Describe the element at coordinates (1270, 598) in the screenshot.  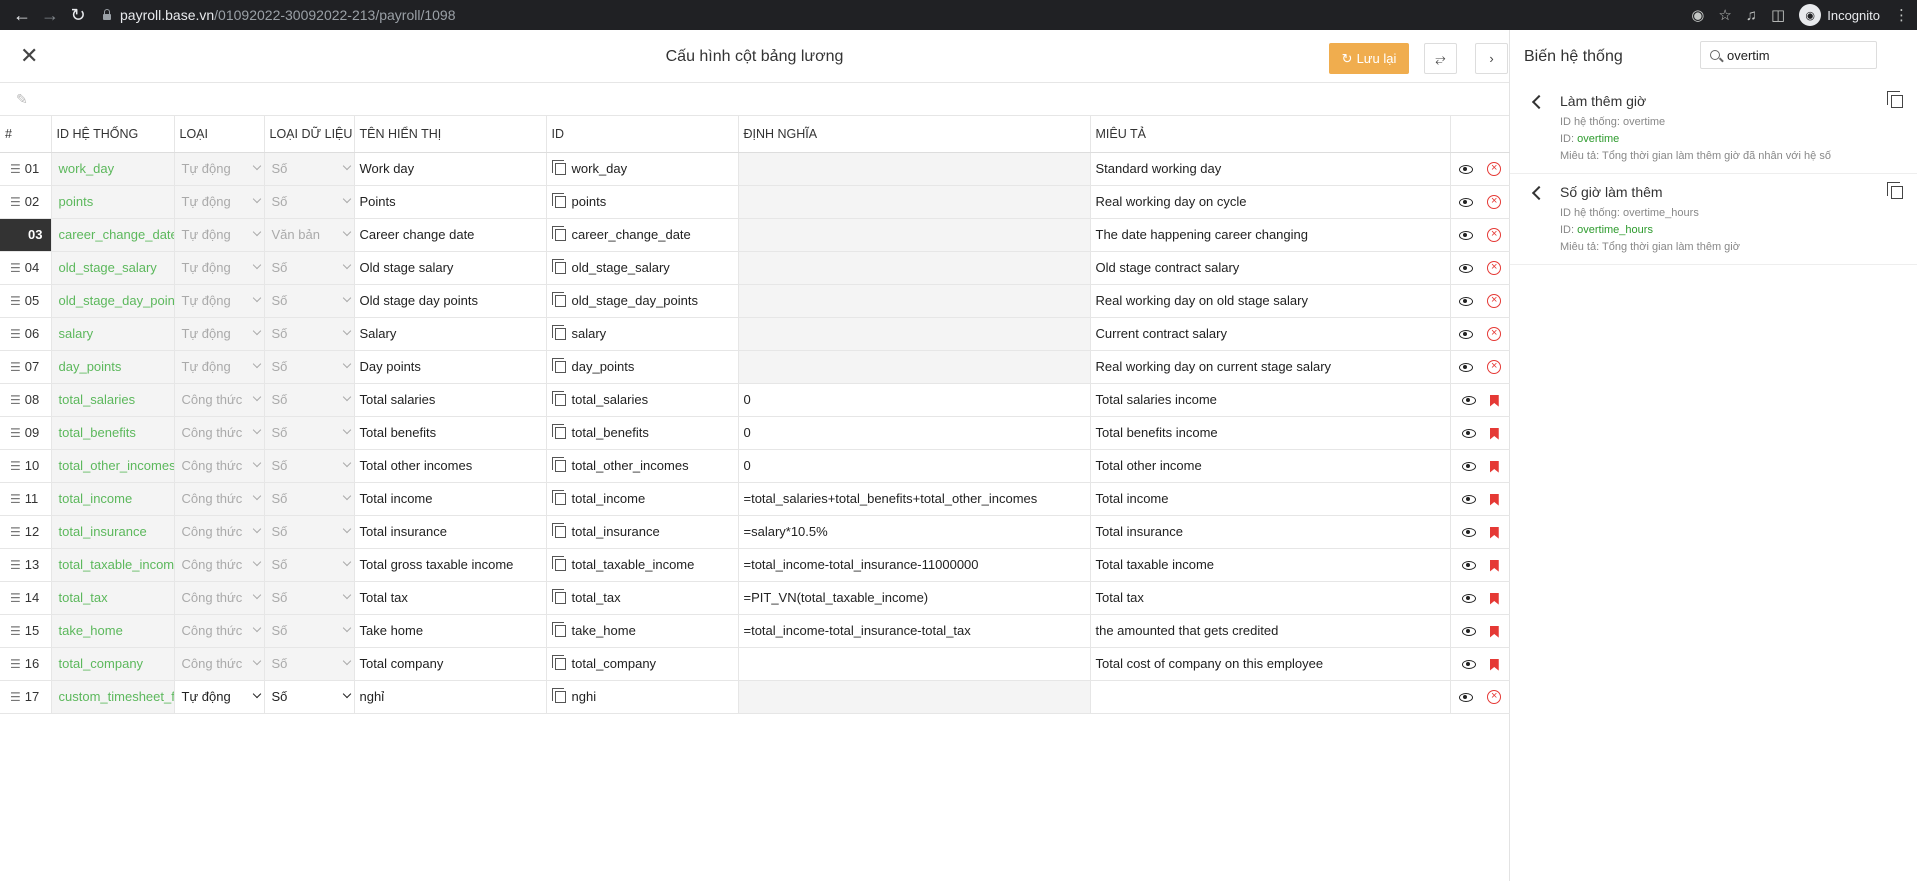
I see `description-input: Total tax` at that location.